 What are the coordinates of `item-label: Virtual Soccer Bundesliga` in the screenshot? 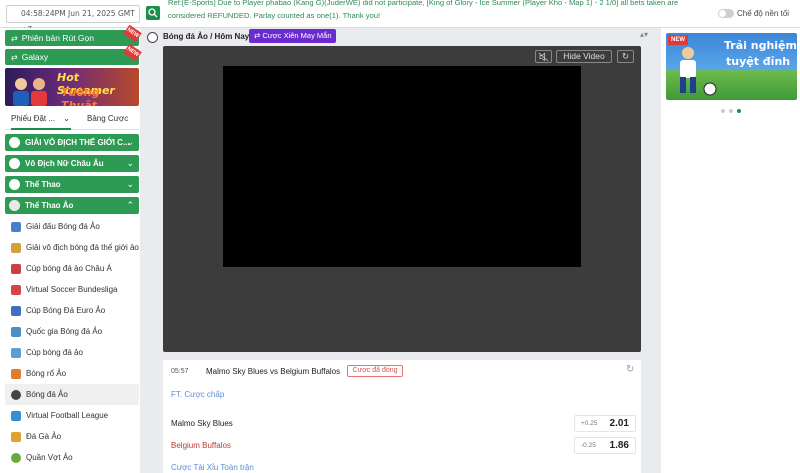 It's located at (72, 289).